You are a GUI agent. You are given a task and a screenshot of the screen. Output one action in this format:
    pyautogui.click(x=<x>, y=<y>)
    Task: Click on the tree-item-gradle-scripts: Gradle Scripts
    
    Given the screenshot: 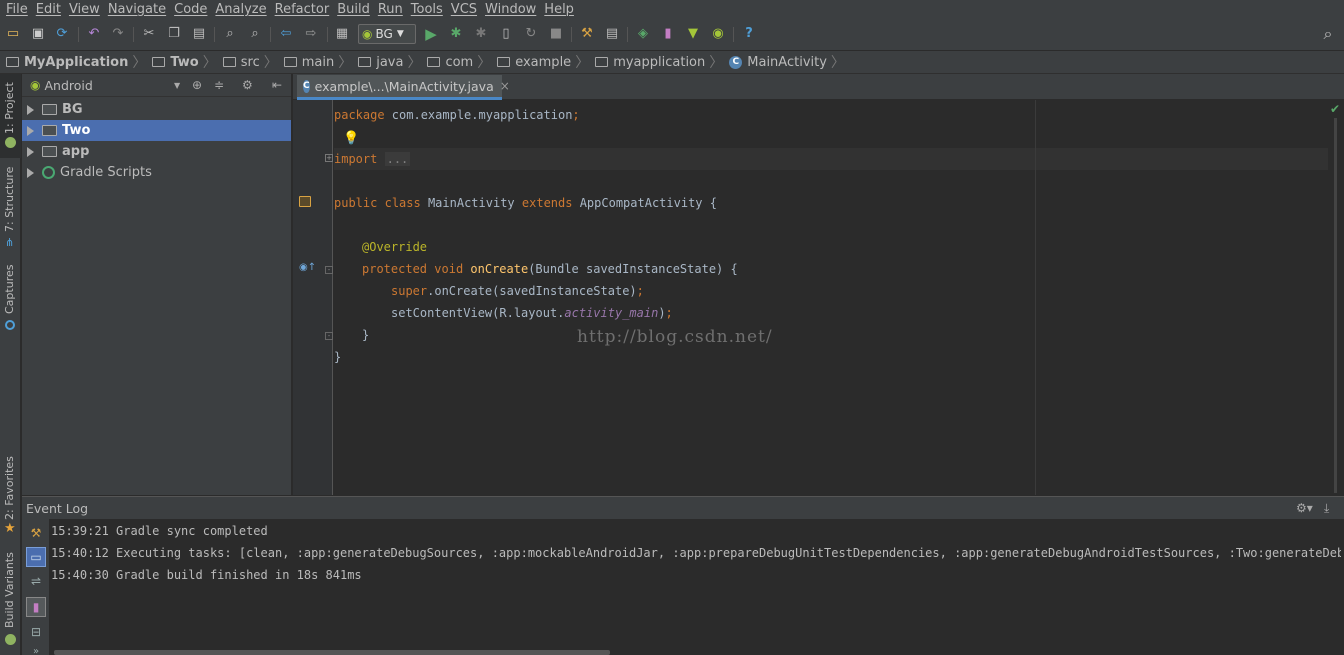 What is the action you would take?
    pyautogui.click(x=156, y=172)
    